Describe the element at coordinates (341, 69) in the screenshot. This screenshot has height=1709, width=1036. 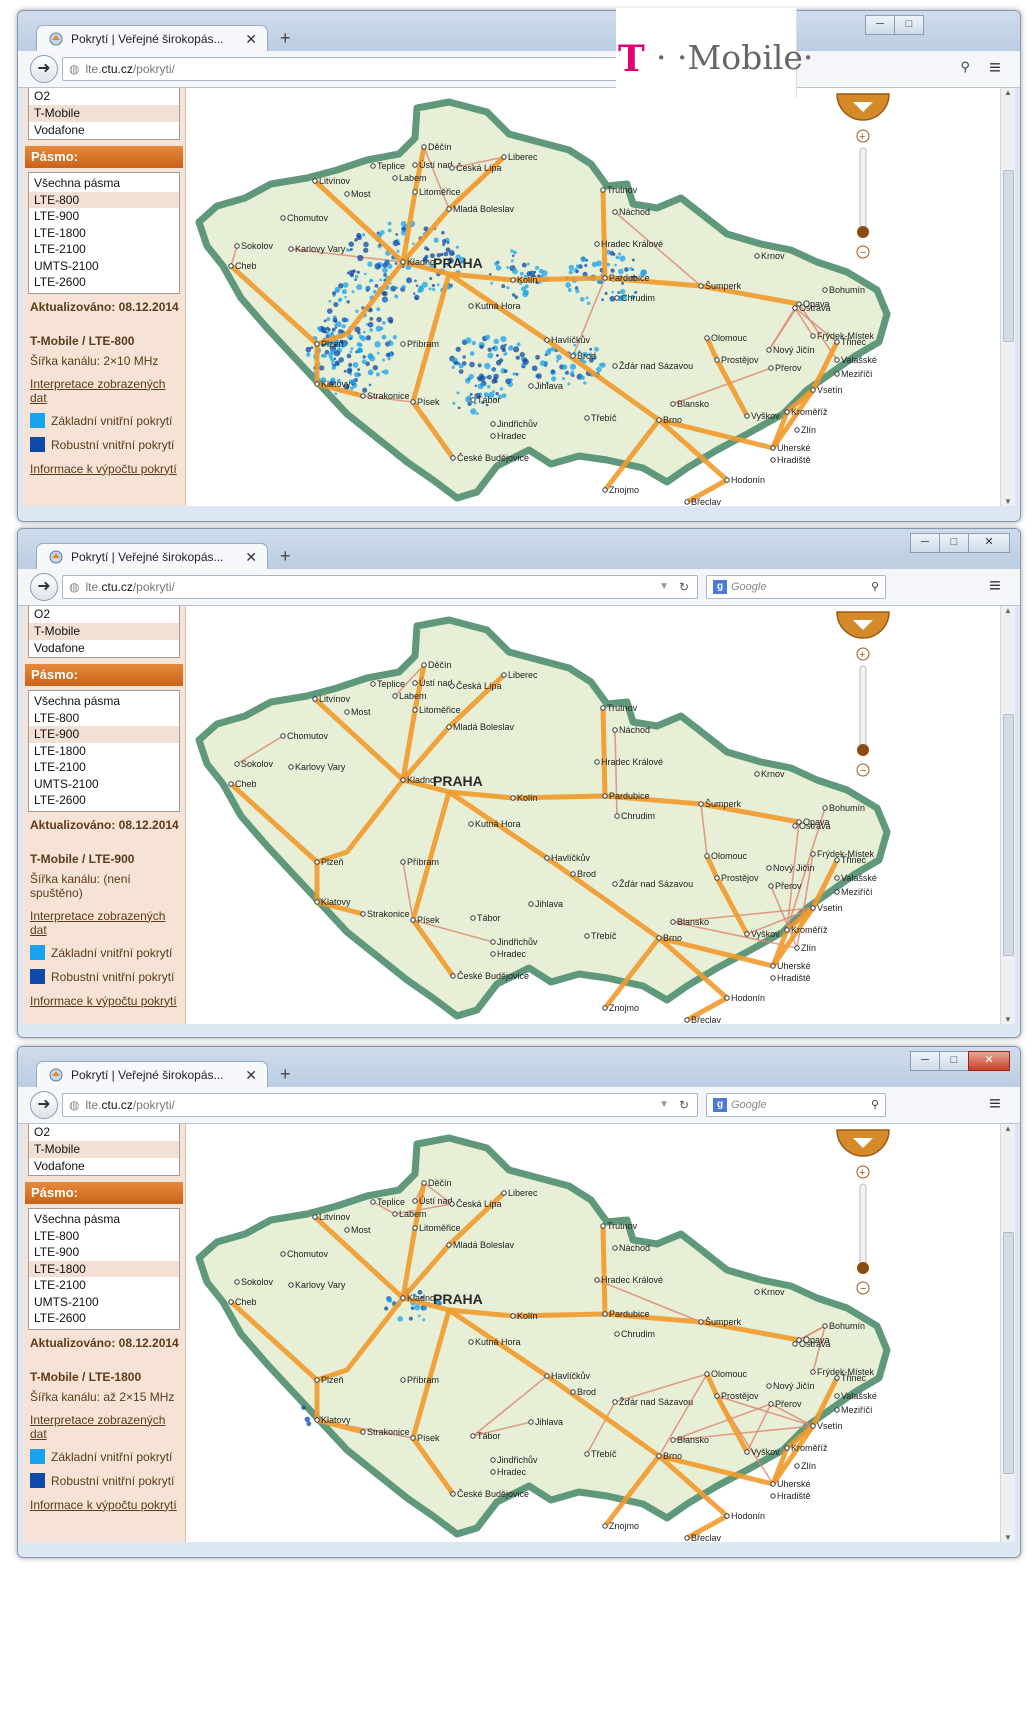
I see `url-bar: ◍ lte.ctu.cz/pokryti/` at that location.